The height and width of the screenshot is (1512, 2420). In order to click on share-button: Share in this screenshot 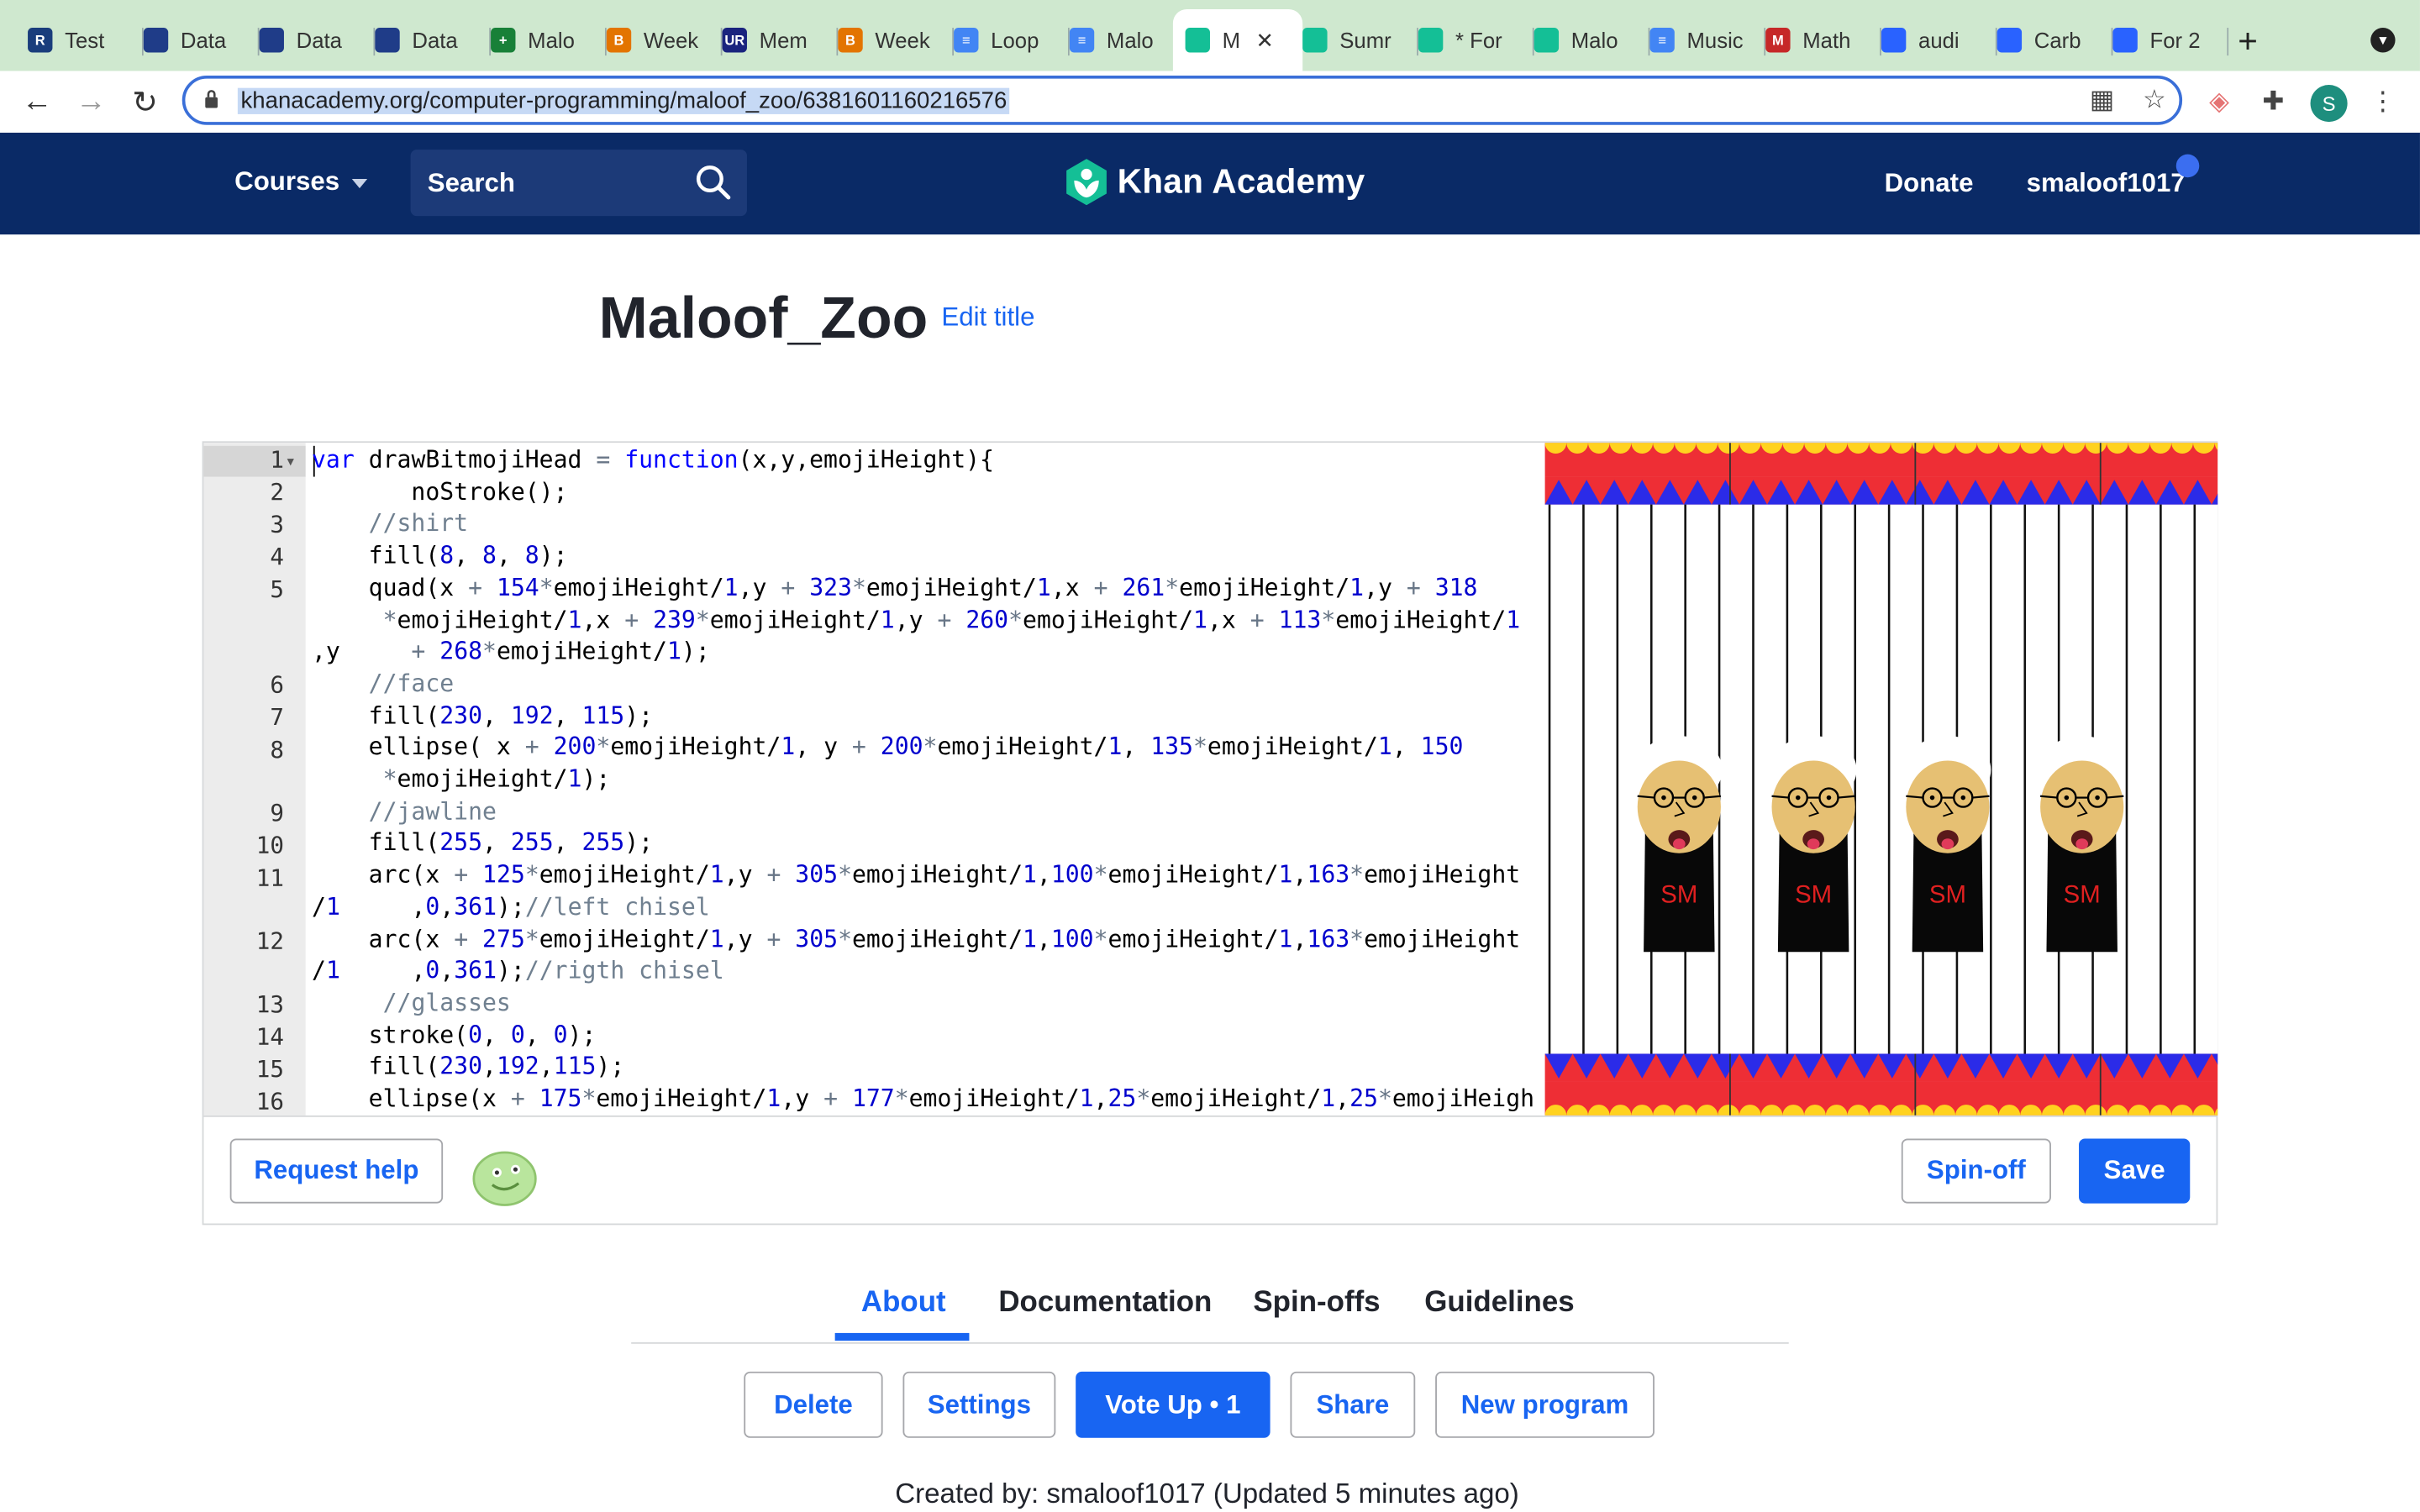, I will do `click(1353, 1404)`.